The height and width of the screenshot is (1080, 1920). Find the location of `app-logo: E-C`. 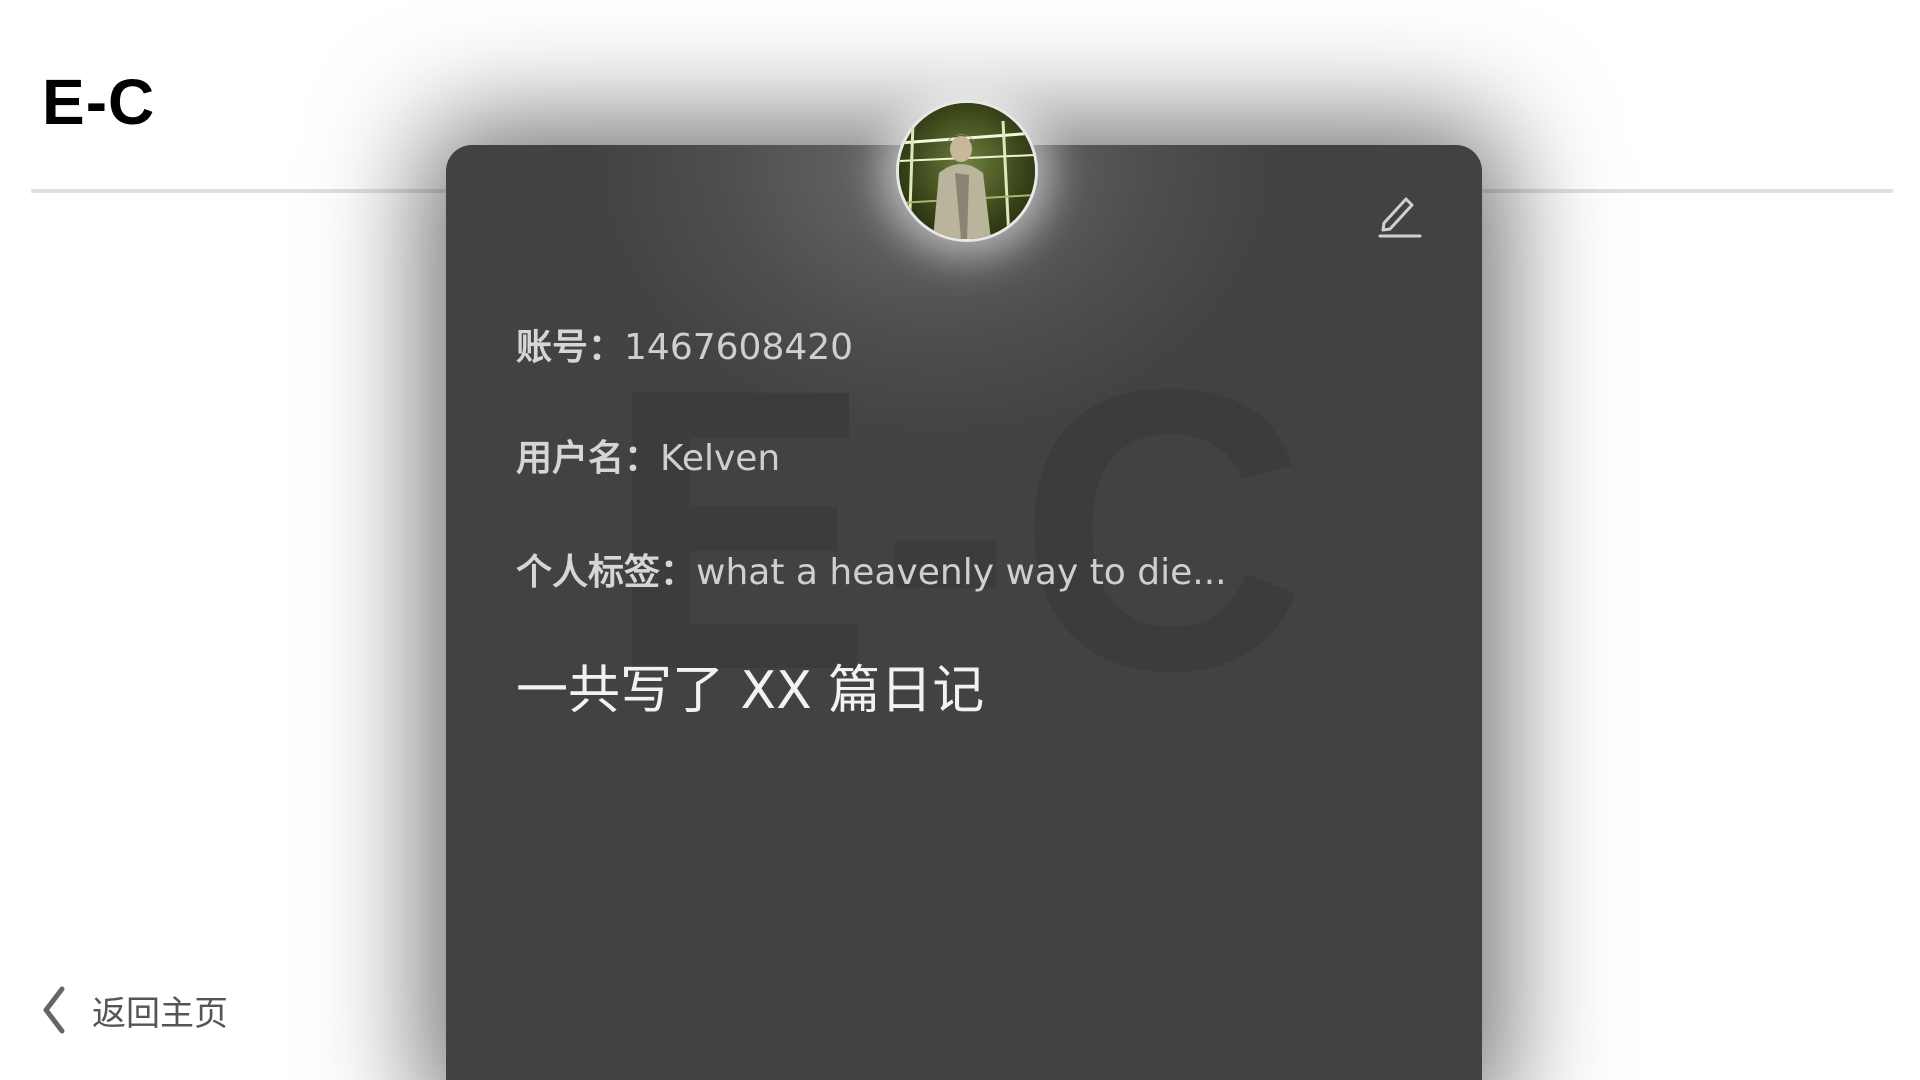

app-logo: E-C is located at coordinates (99, 102).